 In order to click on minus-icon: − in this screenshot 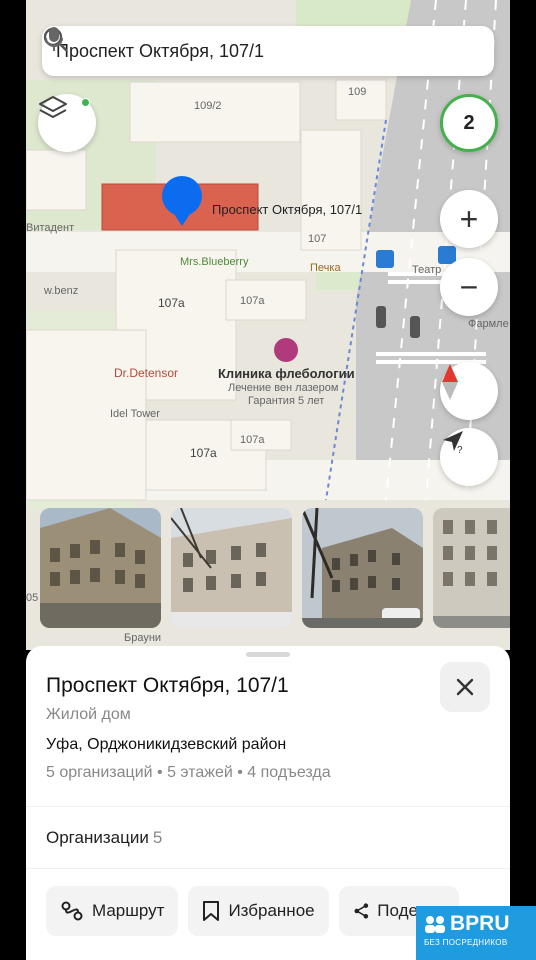, I will do `click(469, 286)`.